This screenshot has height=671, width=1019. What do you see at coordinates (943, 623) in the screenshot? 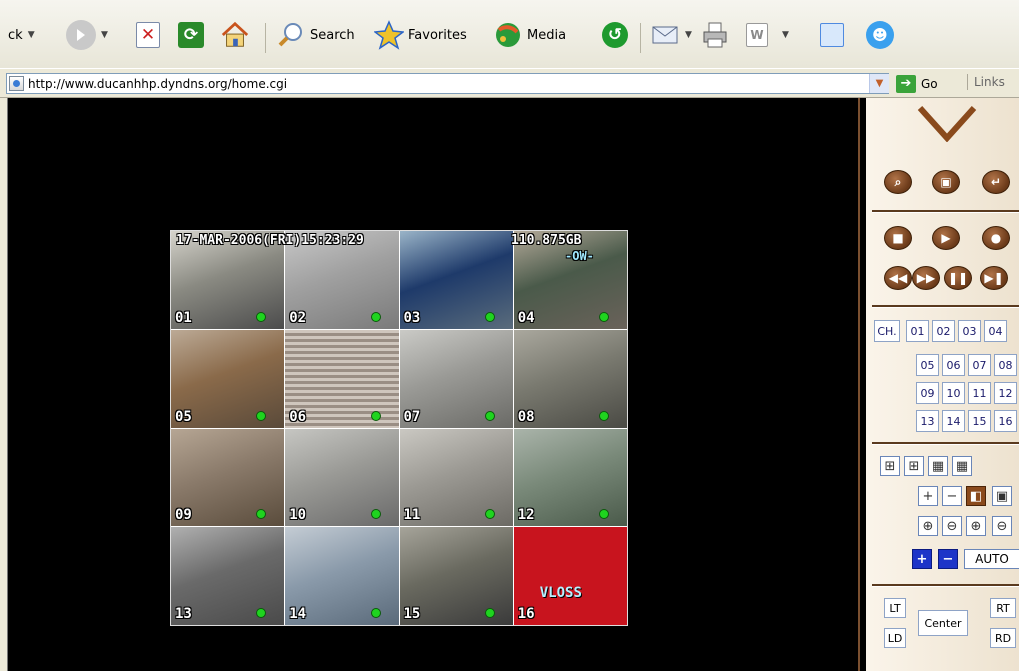
I see `ptz-center-button: Center` at bounding box center [943, 623].